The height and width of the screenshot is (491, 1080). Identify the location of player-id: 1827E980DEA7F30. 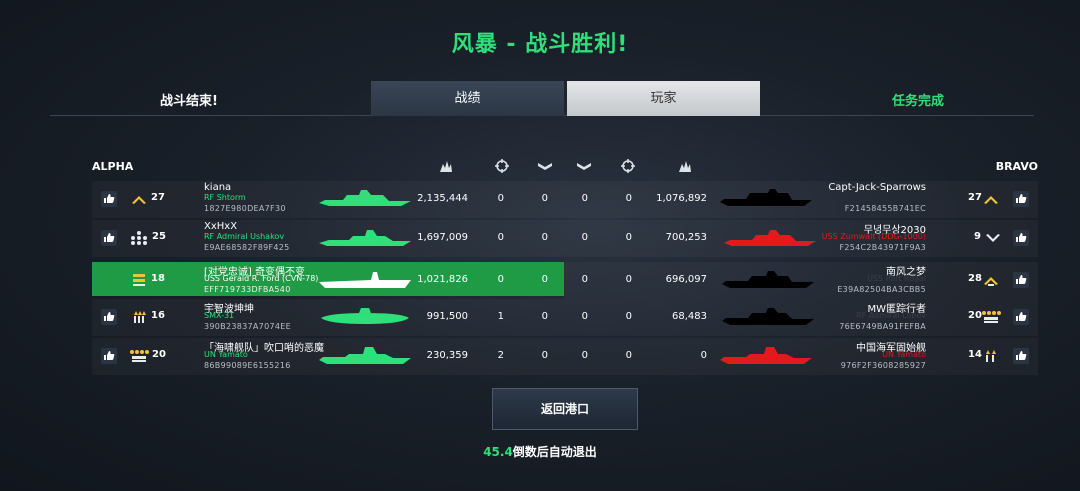
(245, 208).